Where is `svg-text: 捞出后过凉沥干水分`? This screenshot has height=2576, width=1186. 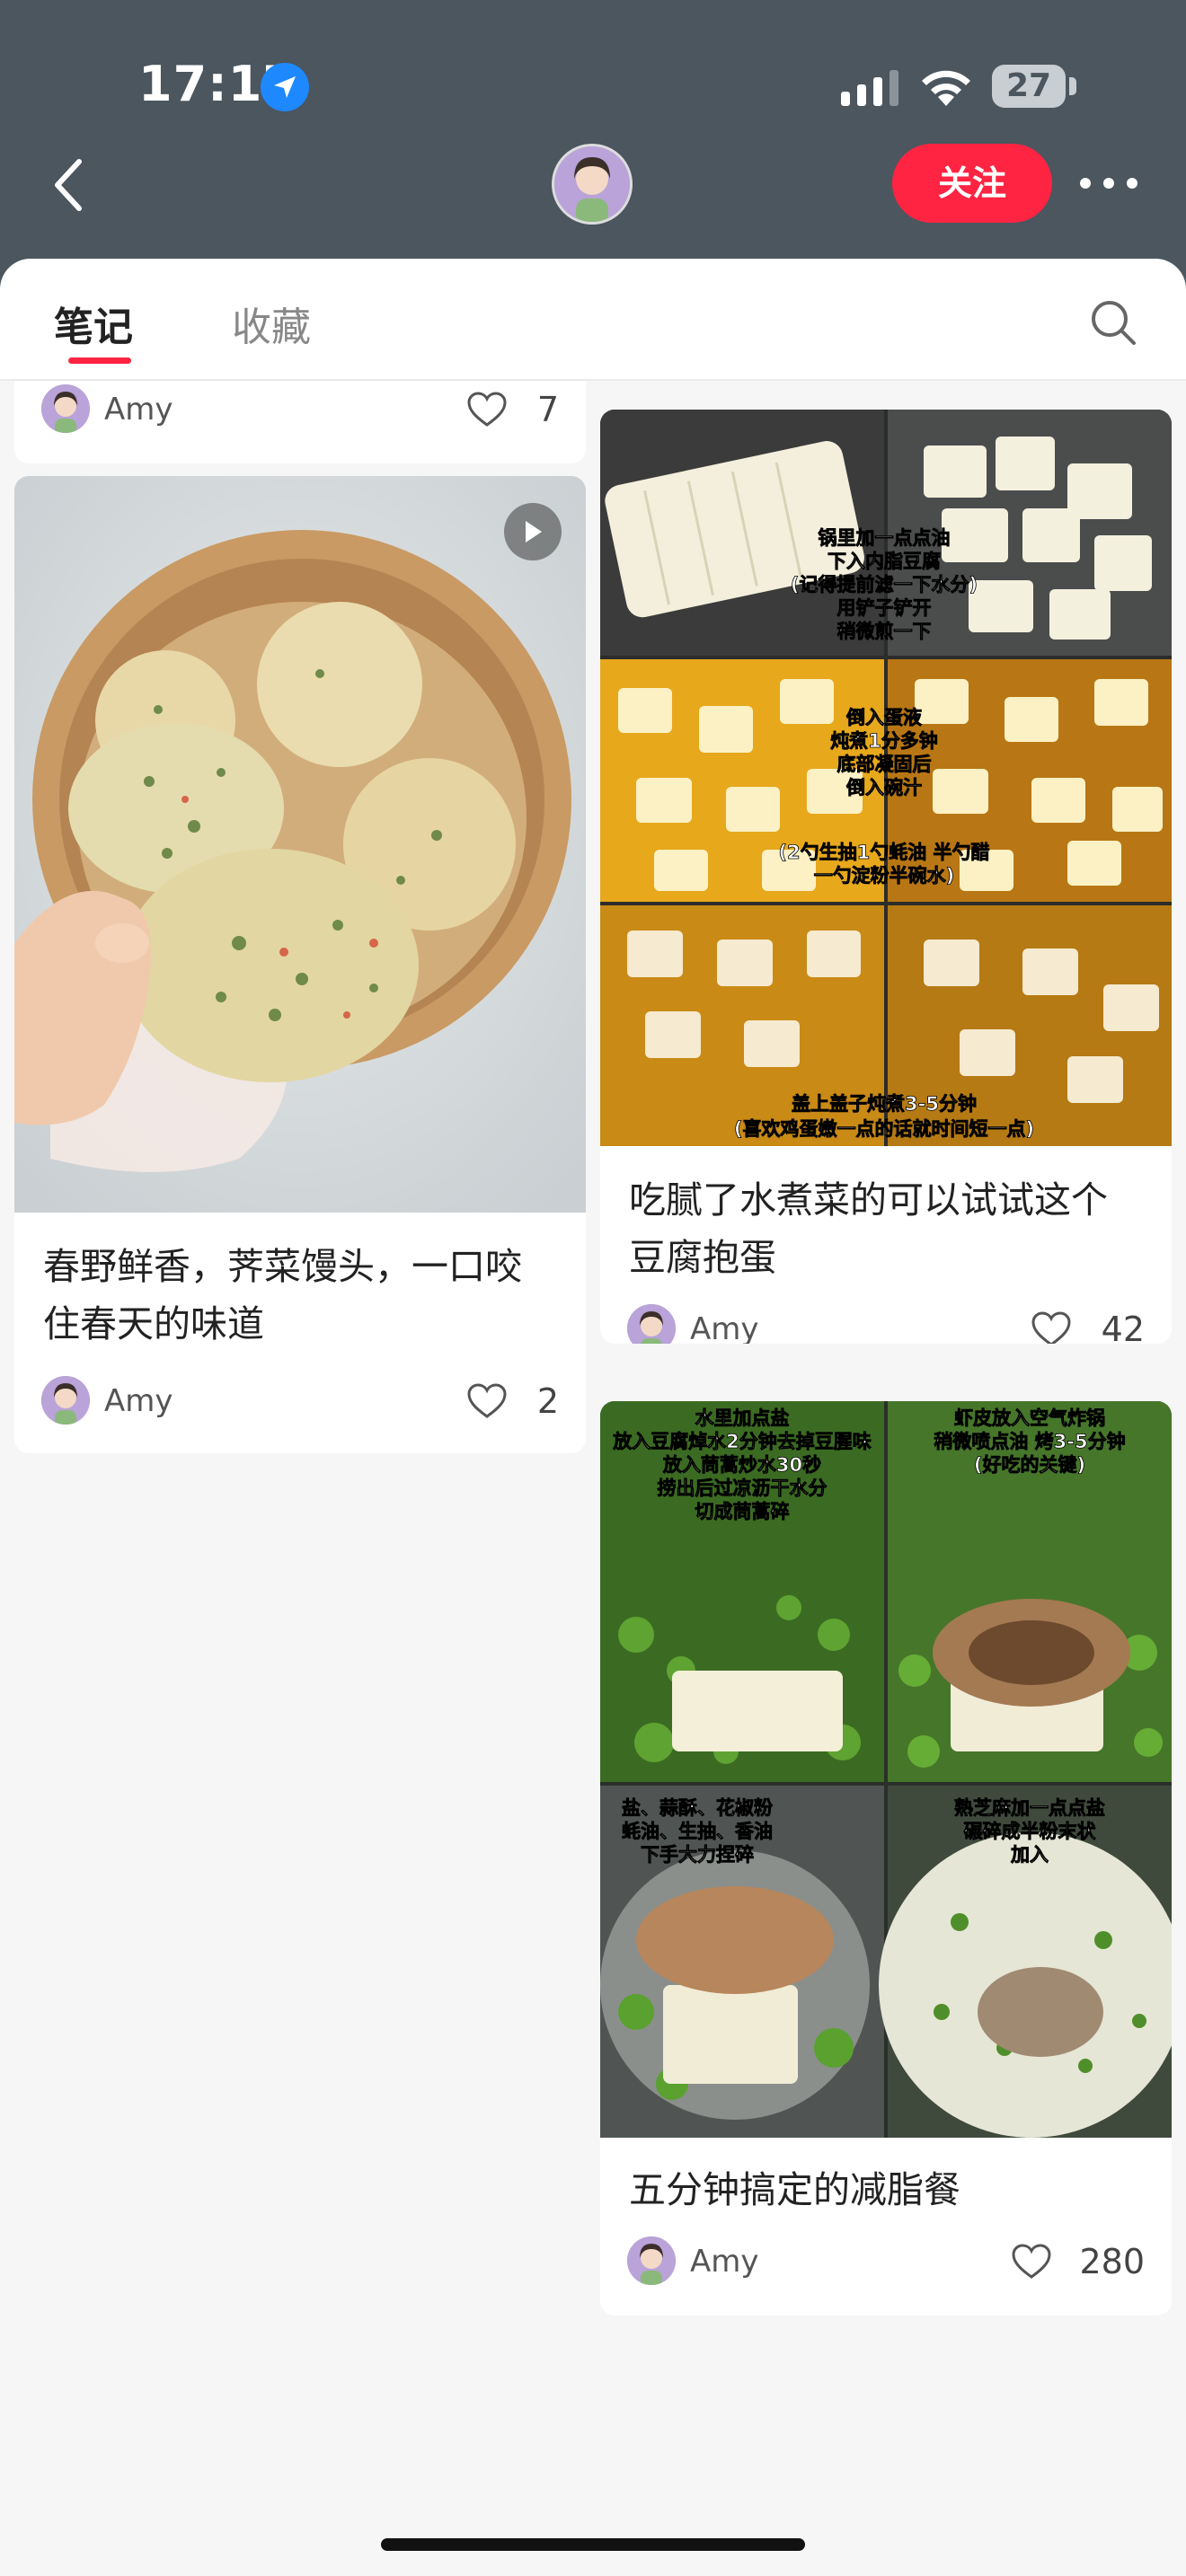
svg-text: 捞出后过凉沥干水分 is located at coordinates (743, 1488).